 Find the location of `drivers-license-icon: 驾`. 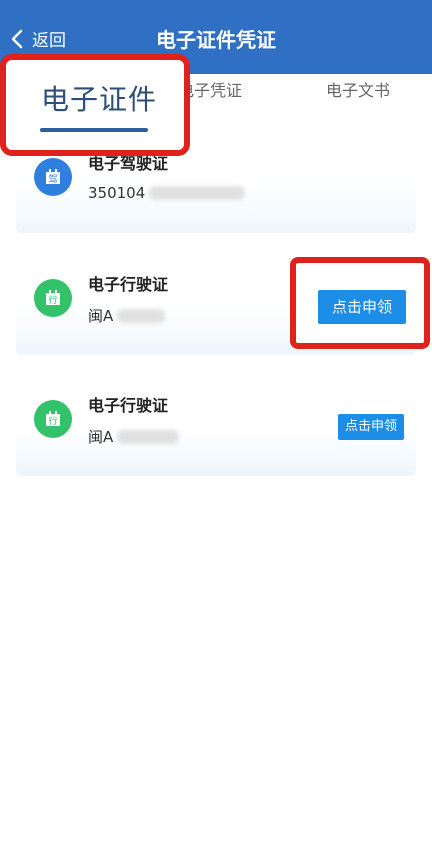

drivers-license-icon: 驾 is located at coordinates (53, 177).